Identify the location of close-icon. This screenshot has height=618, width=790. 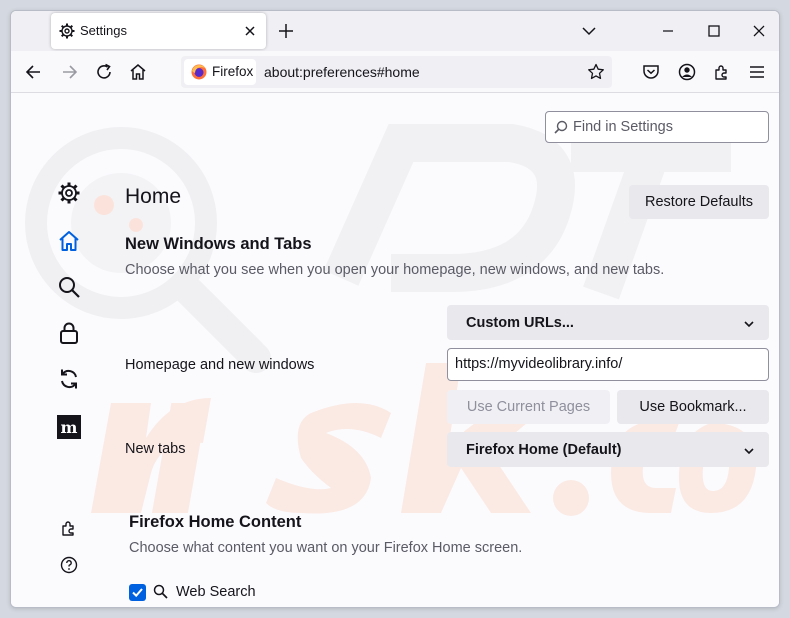
(250, 31).